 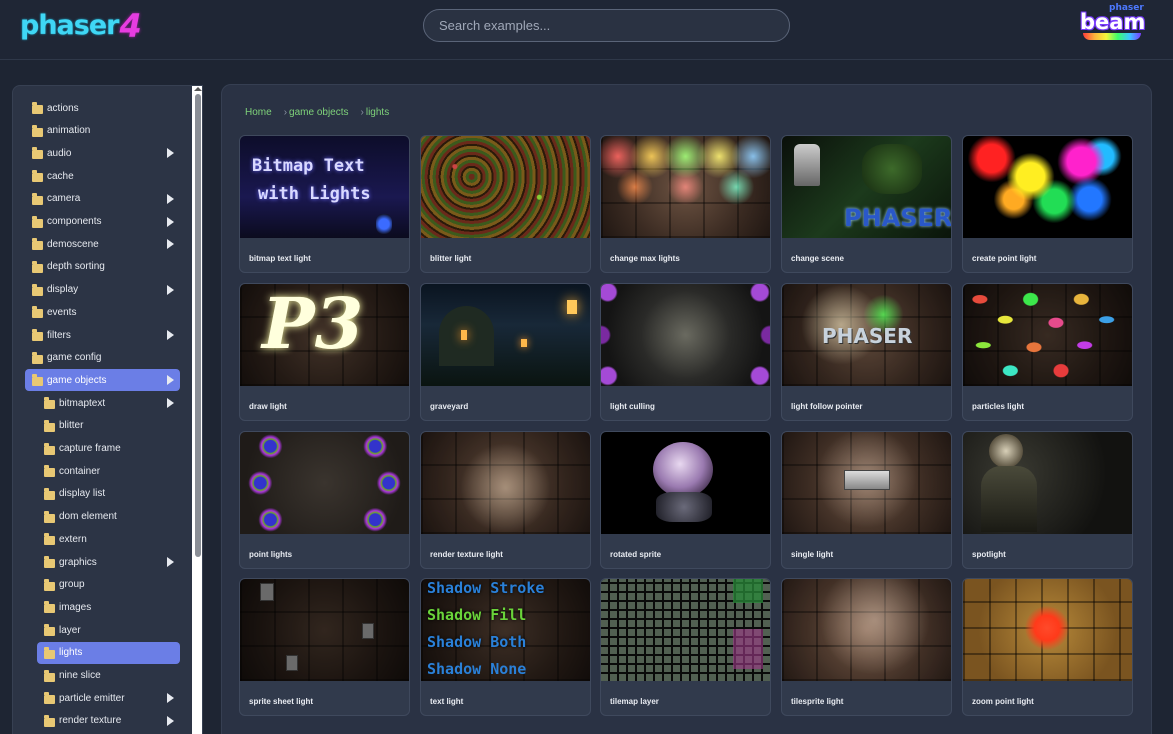 I want to click on sidebar-item-bitmaptext: bitmaptext, so click(x=108, y=403).